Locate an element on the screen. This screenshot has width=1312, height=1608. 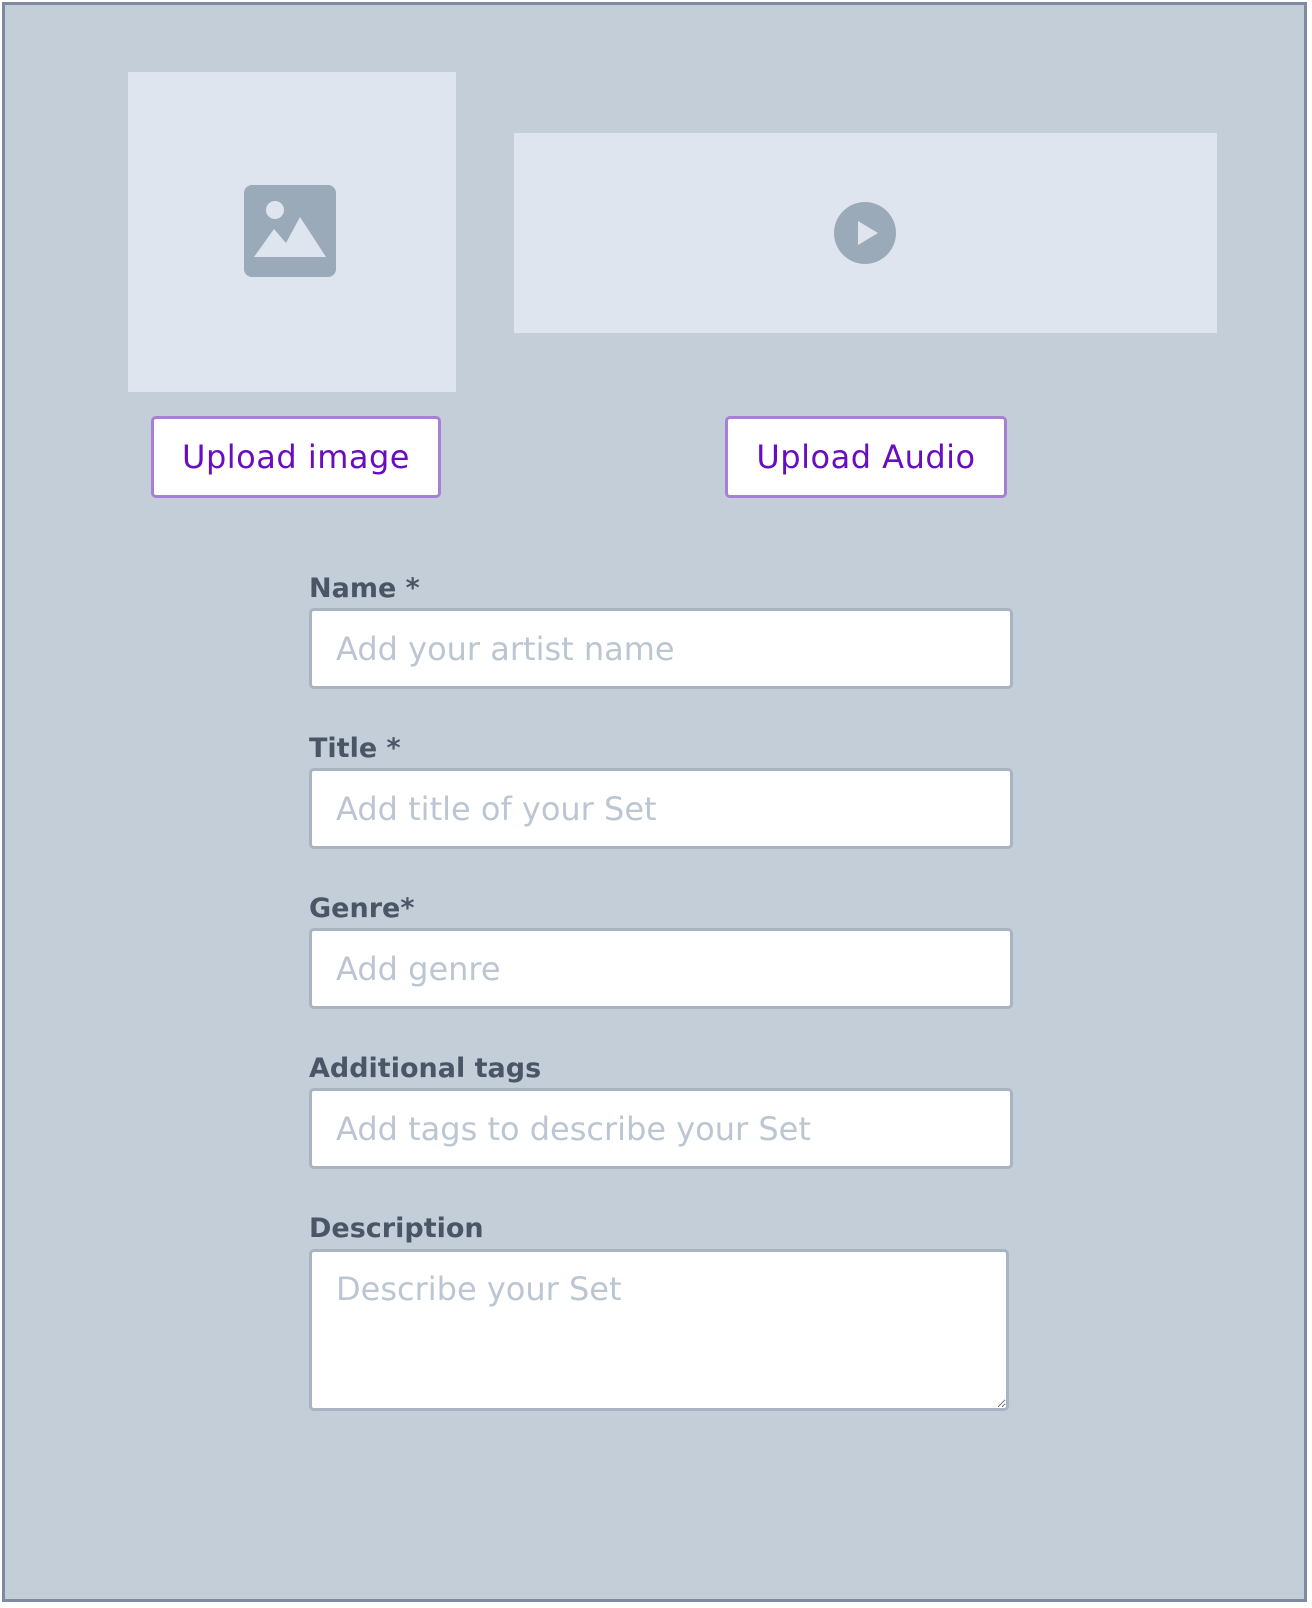
description-textarea is located at coordinates (659, 1330).